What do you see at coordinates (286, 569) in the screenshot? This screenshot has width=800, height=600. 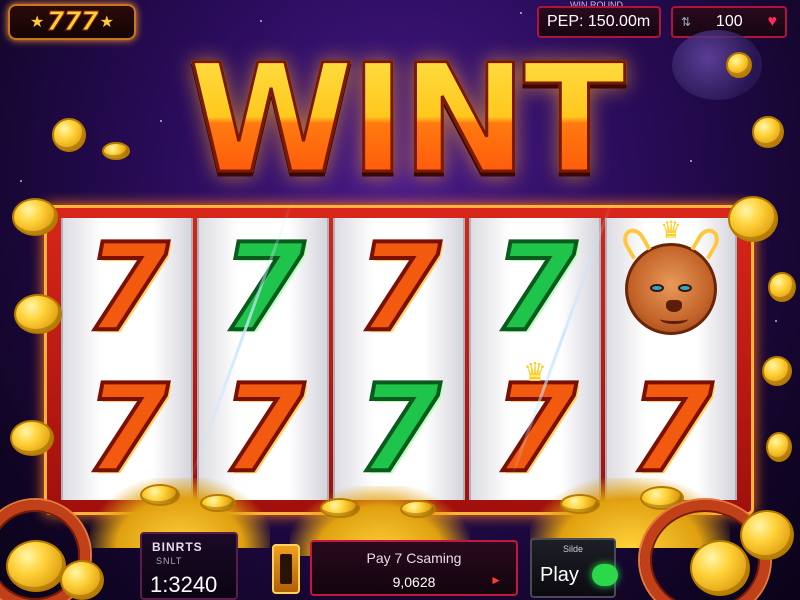 I see `spin-lever` at bounding box center [286, 569].